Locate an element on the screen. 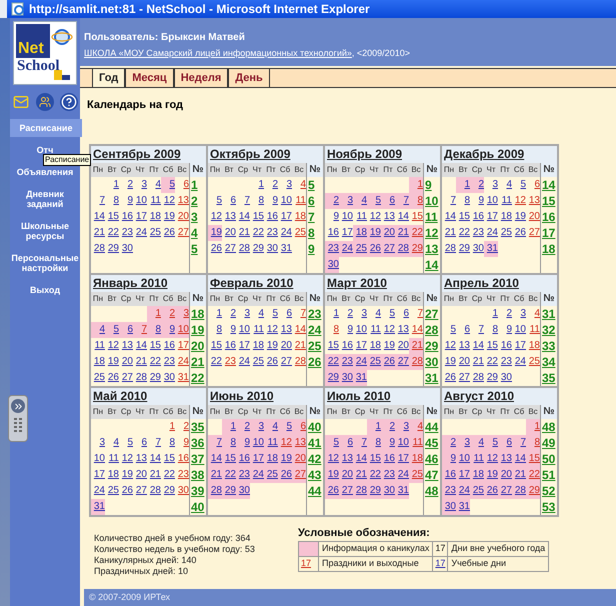 The image size is (616, 606). week-number: 25 is located at coordinates (315, 346).